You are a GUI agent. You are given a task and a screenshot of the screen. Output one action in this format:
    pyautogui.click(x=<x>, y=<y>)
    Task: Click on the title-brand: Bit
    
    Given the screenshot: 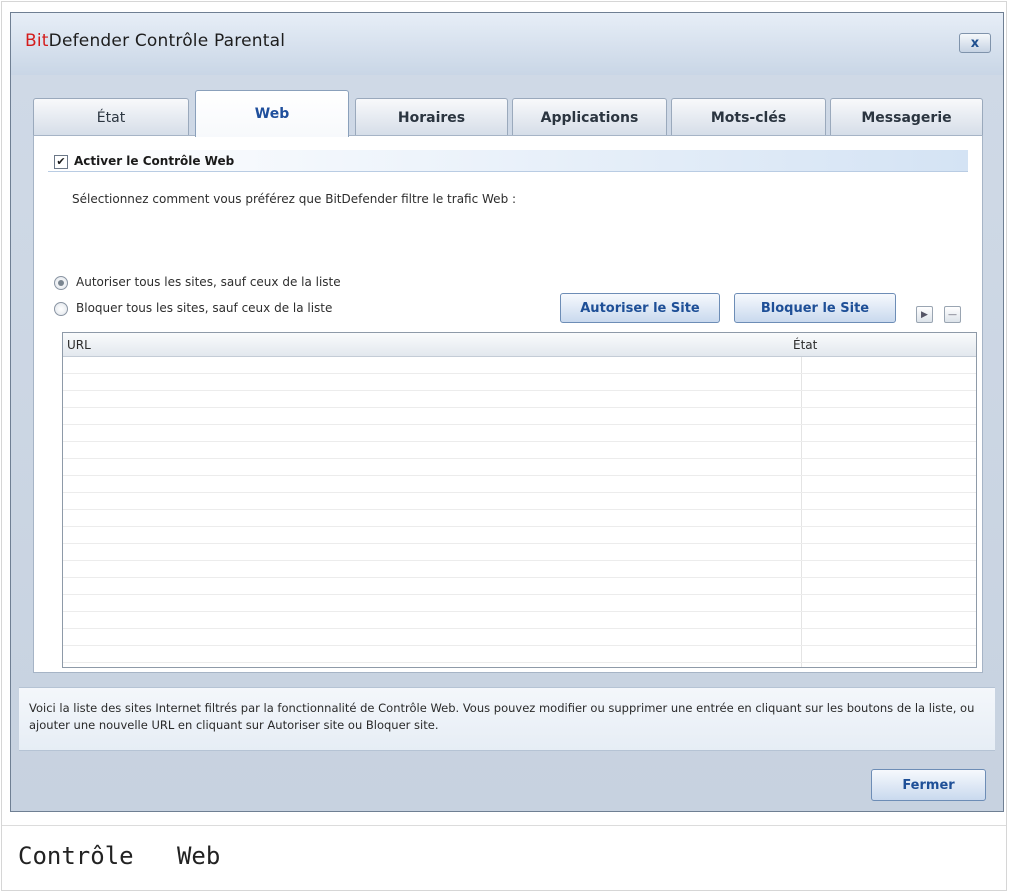 What is the action you would take?
    pyautogui.click(x=37, y=41)
    